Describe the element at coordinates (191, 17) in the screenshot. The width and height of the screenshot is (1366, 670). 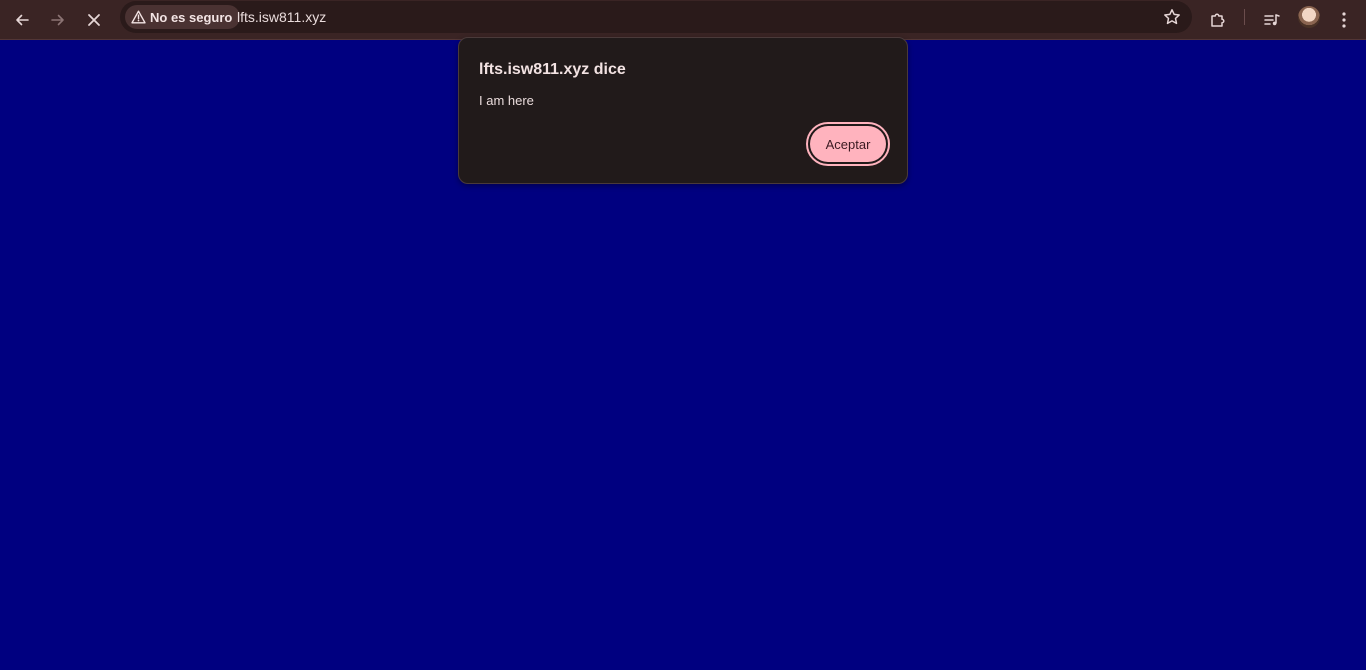
I see `security-label: No es seguro` at that location.